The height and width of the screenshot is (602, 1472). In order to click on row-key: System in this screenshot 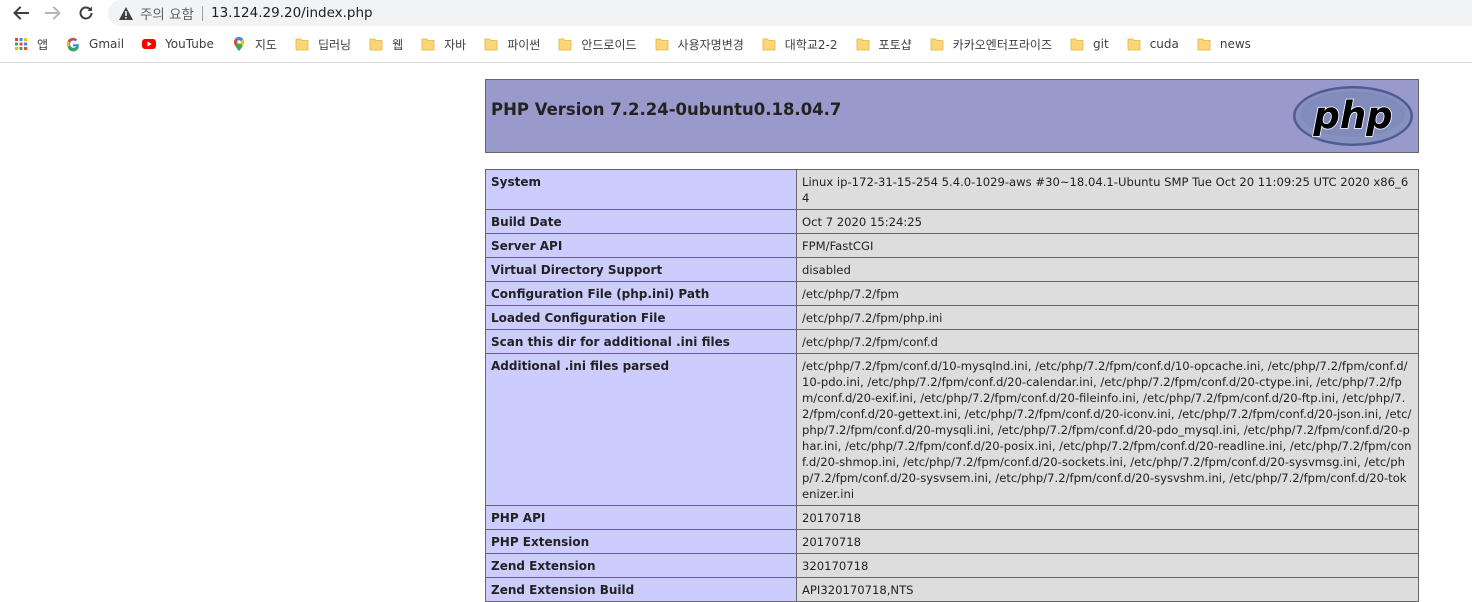, I will do `click(641, 189)`.